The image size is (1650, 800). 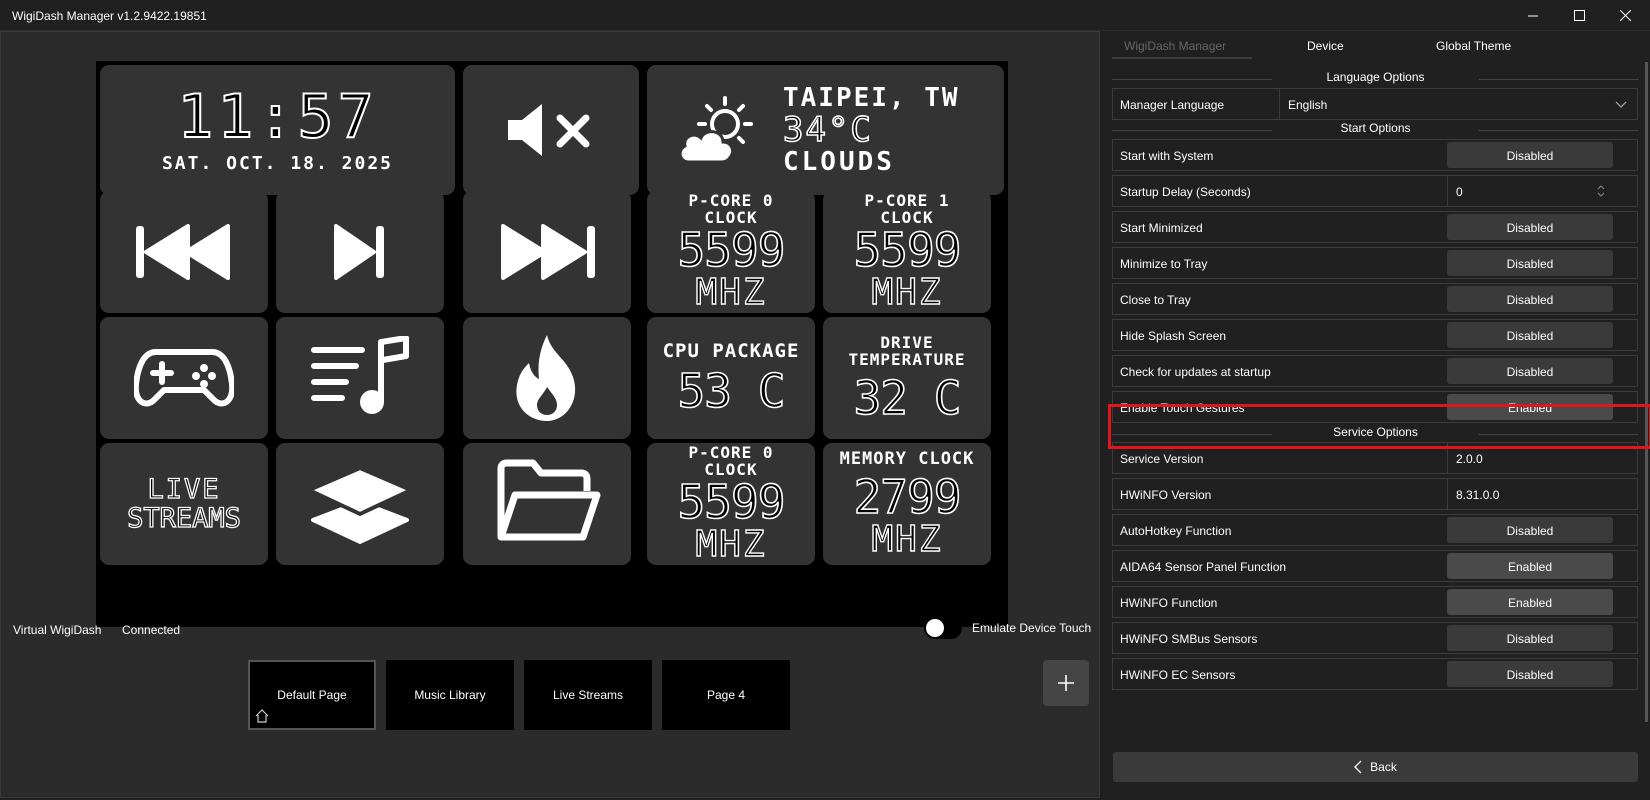 What do you see at coordinates (1166, 495) in the screenshot?
I see `setting-label: HWiNFO Version` at bounding box center [1166, 495].